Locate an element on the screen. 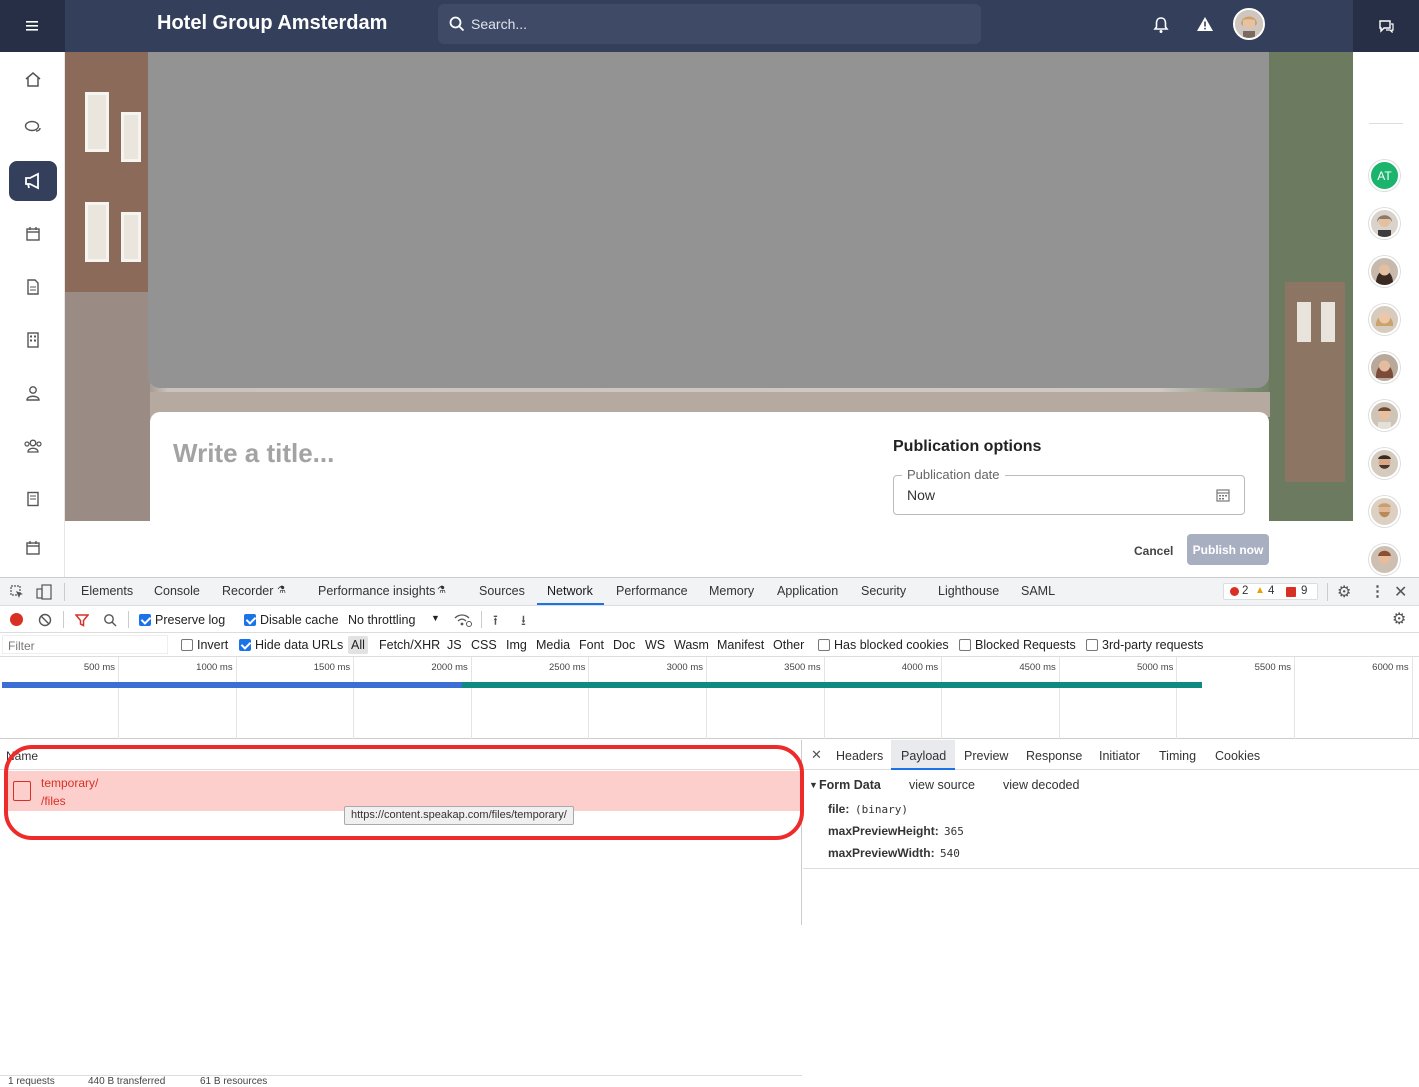 This screenshot has height=1087, width=1419. tab-saml: SAML is located at coordinates (1038, 591).